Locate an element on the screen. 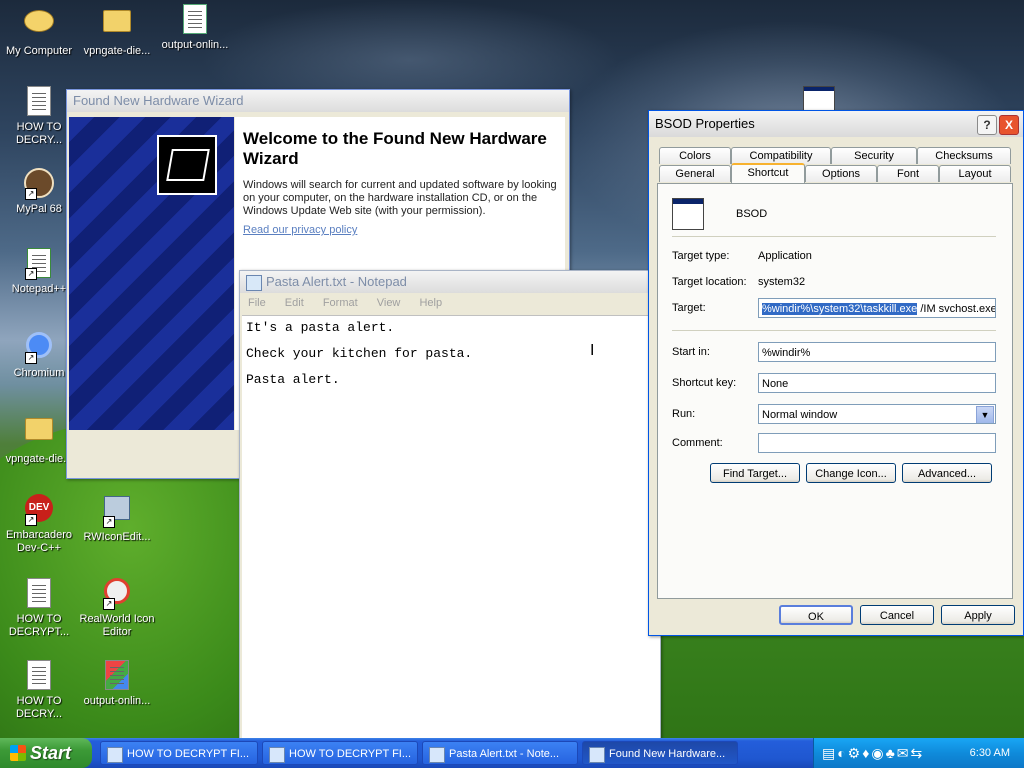 The image size is (1024, 768). menu-help: Help is located at coordinates (430, 303).